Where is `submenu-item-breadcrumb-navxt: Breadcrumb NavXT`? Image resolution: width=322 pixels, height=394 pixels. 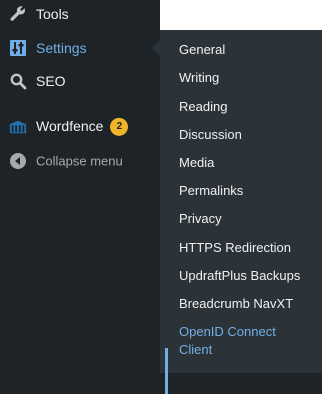 submenu-item-breadcrumb-navxt: Breadcrumb NavXT is located at coordinates (241, 304).